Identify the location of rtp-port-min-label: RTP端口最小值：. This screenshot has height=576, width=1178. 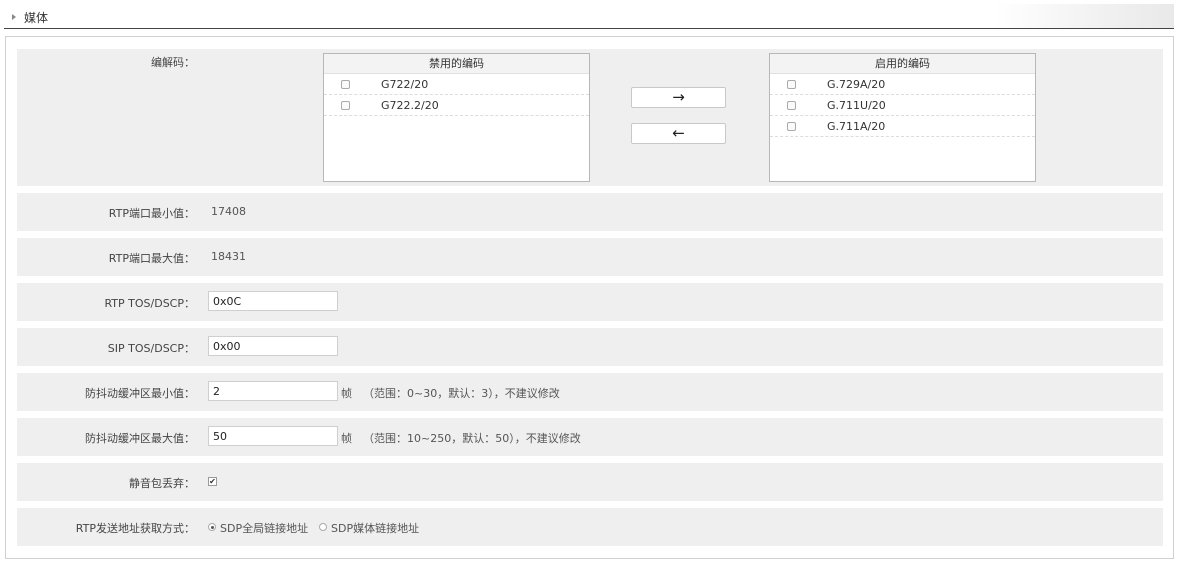
(151, 213).